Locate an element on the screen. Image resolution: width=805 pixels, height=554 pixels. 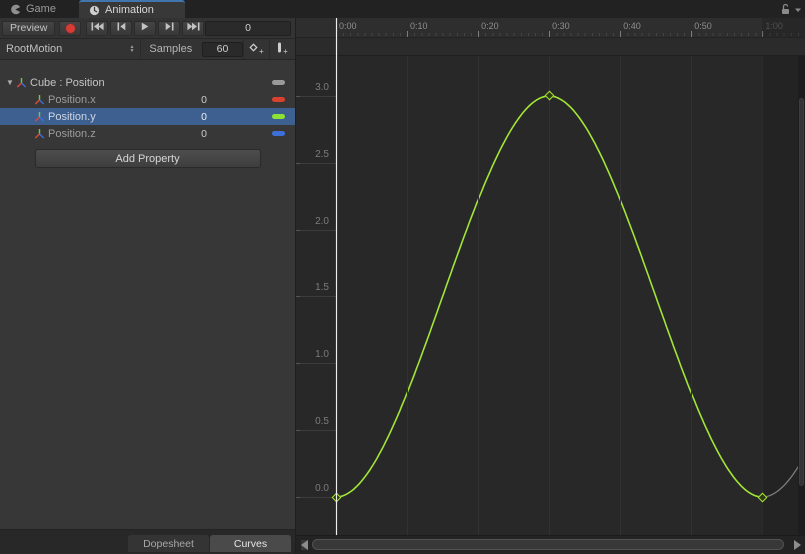
add-keyframe-icon is located at coordinates (253, 49).